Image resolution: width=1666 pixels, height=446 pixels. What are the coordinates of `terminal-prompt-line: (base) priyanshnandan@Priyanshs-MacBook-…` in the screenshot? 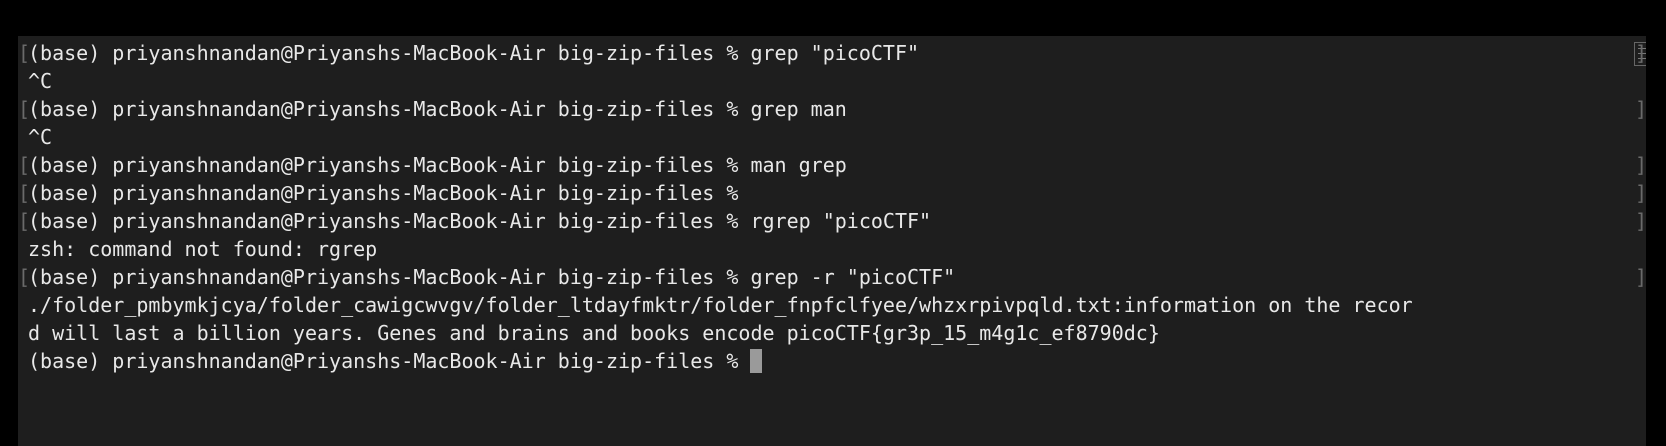 It's located at (832, 361).